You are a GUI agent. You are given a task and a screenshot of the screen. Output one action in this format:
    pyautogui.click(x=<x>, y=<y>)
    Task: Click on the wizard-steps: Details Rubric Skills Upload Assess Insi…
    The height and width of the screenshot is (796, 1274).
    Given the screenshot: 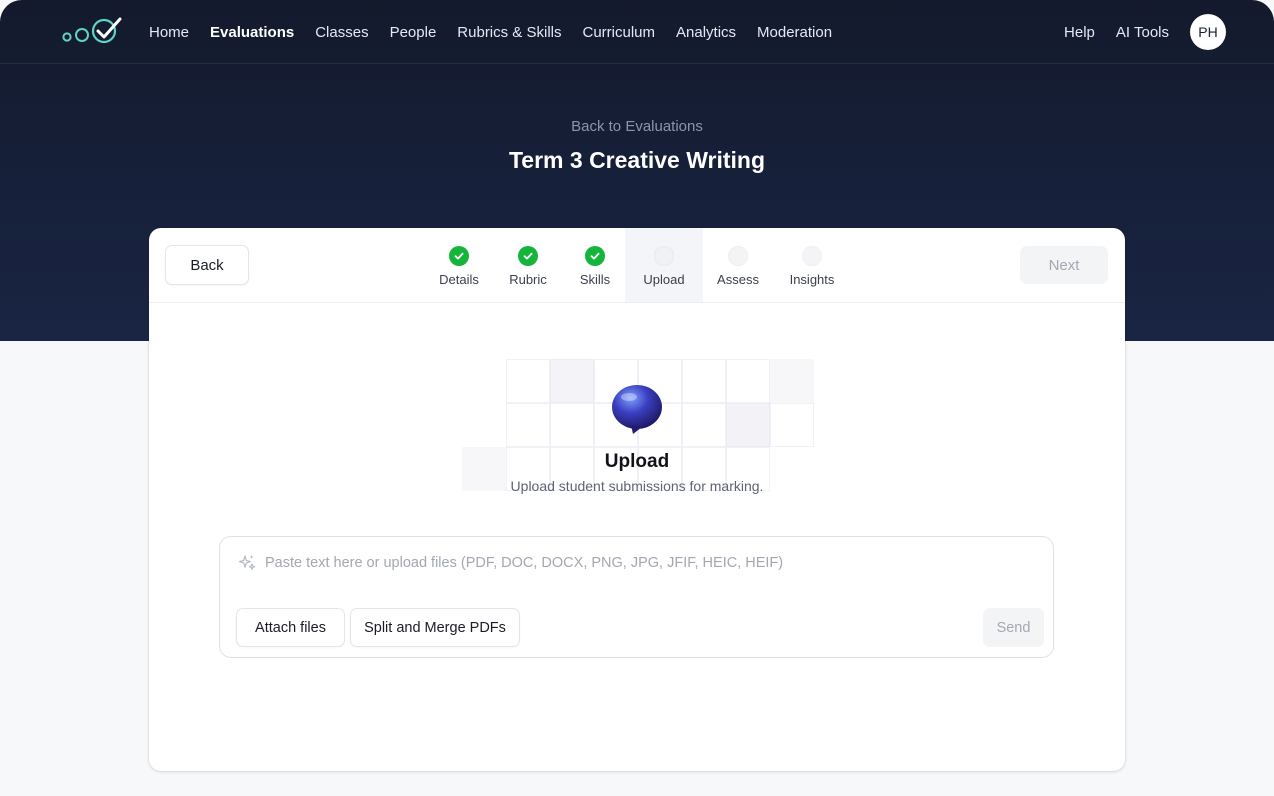 What is the action you would take?
    pyautogui.click(x=637, y=265)
    